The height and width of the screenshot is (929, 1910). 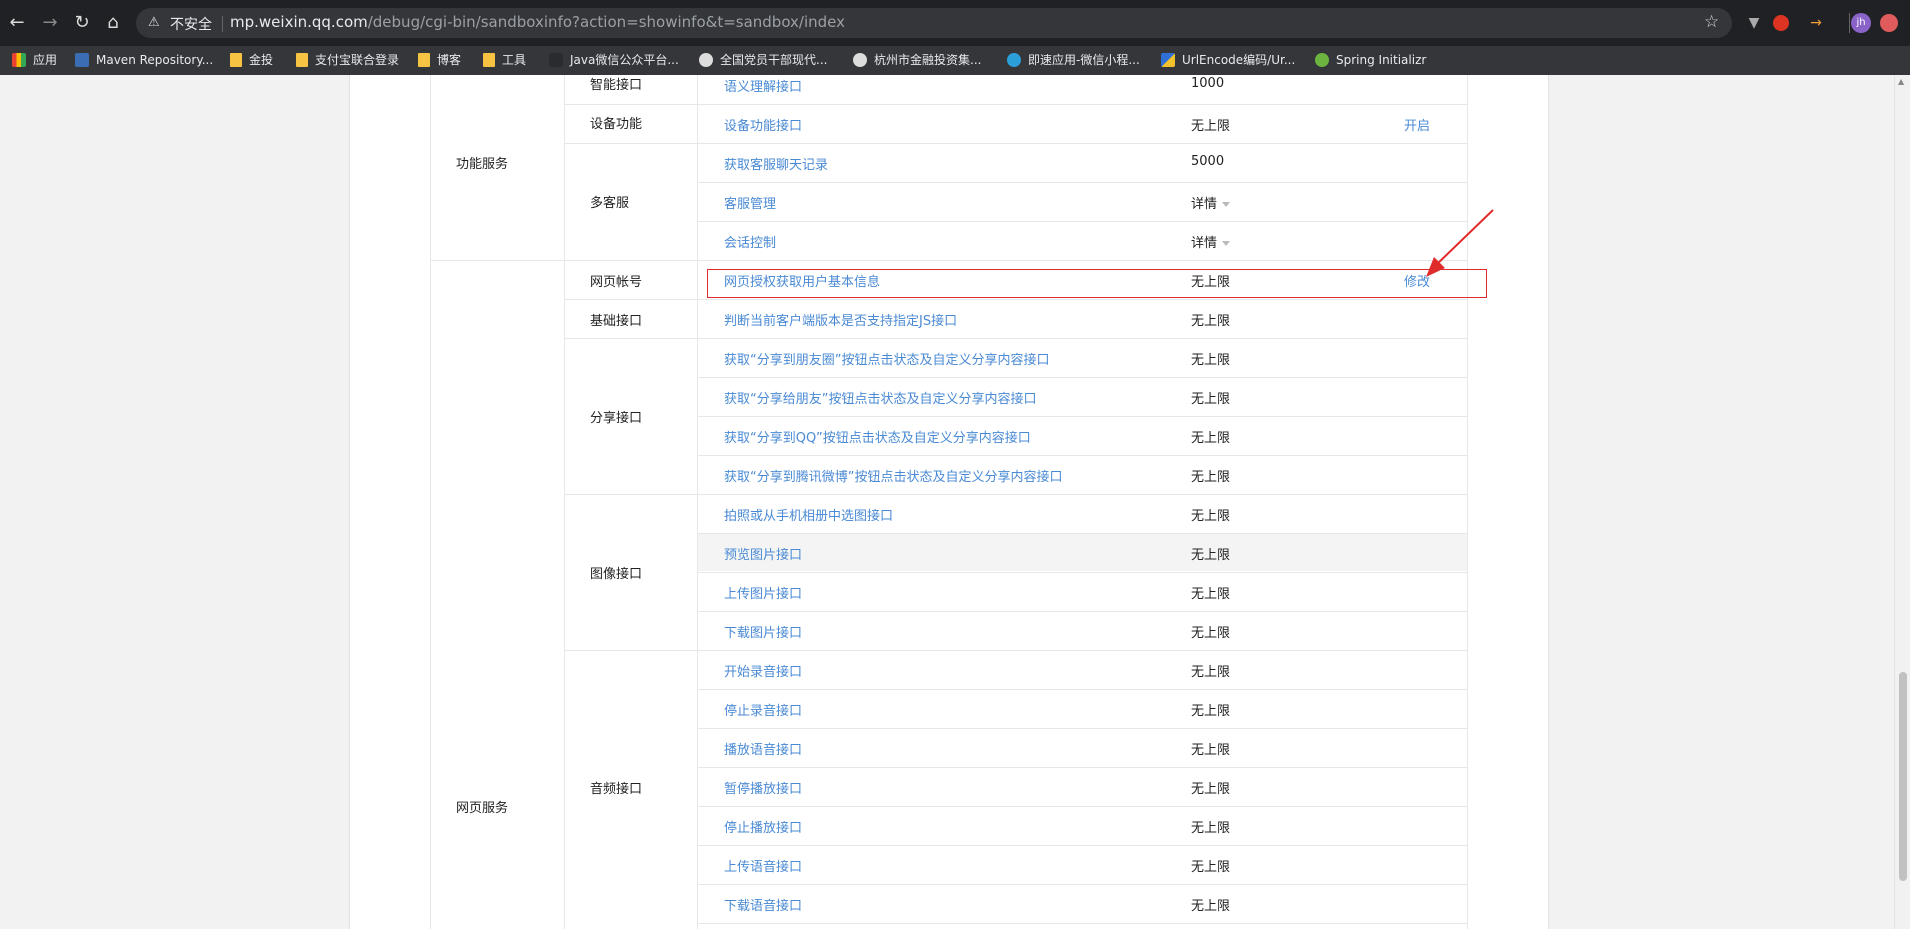 I want to click on api-link: 下载语音接口, so click(x=763, y=904).